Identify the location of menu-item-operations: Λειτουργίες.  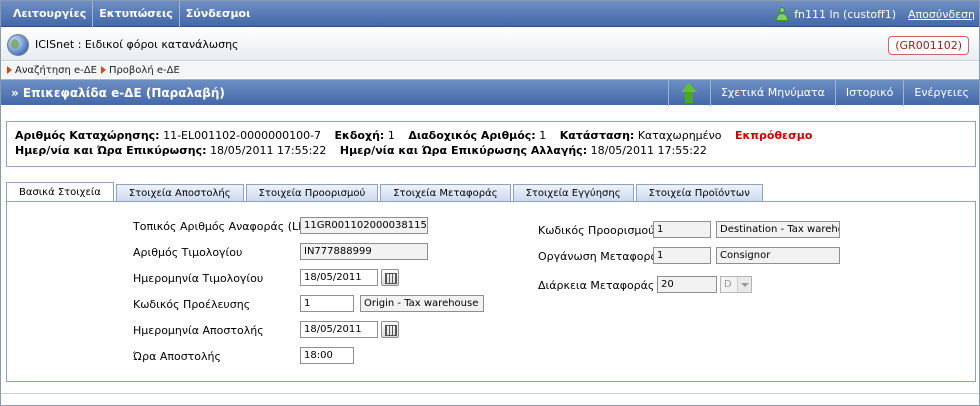
(50, 14).